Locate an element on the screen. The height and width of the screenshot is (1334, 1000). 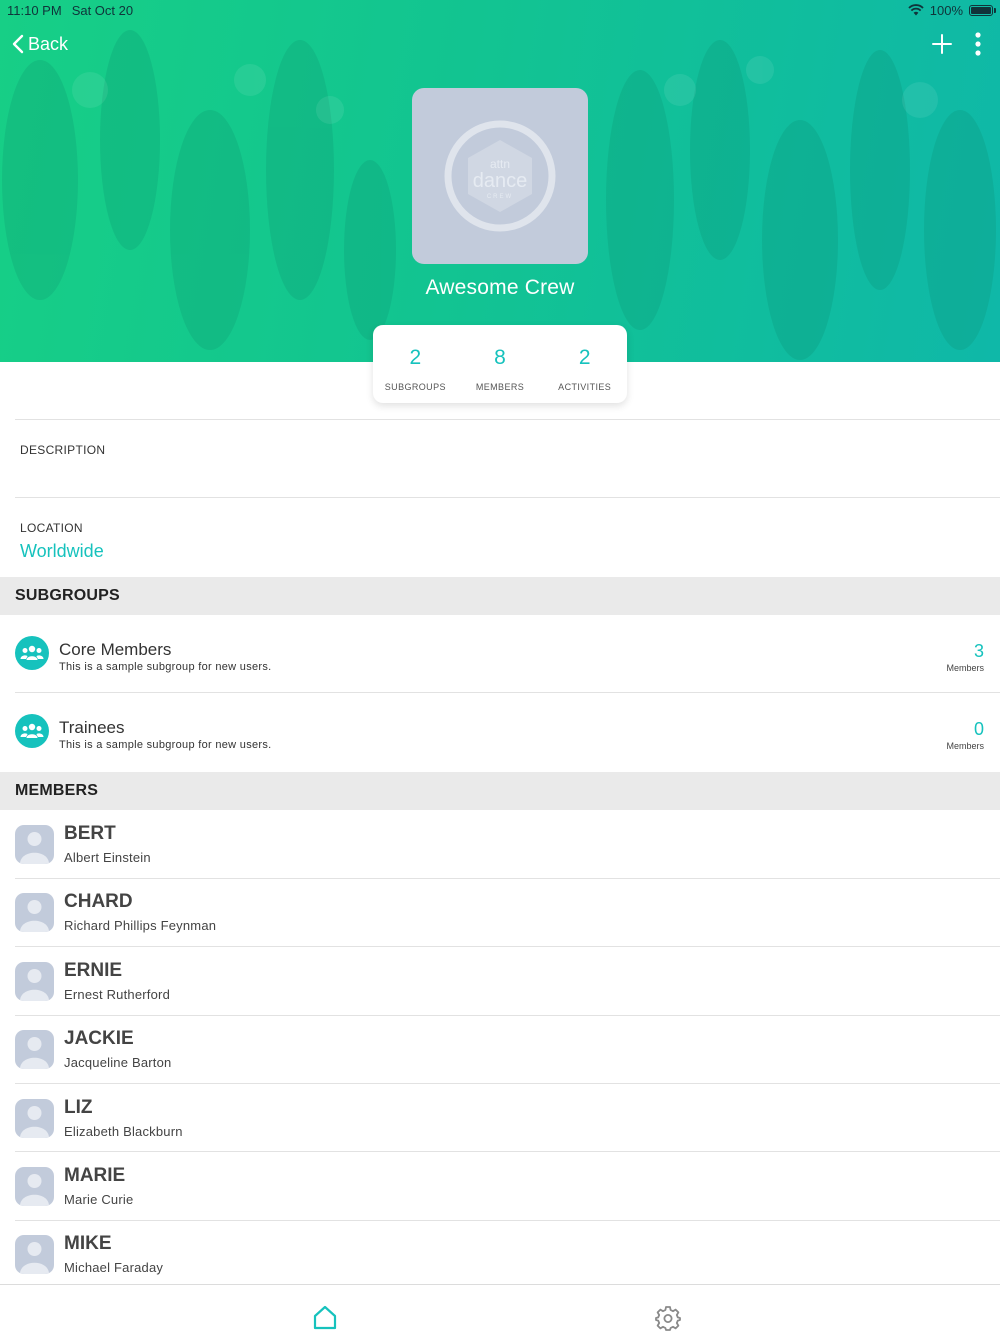
member-full-name: Ernest Rutherford is located at coordinates (117, 994).